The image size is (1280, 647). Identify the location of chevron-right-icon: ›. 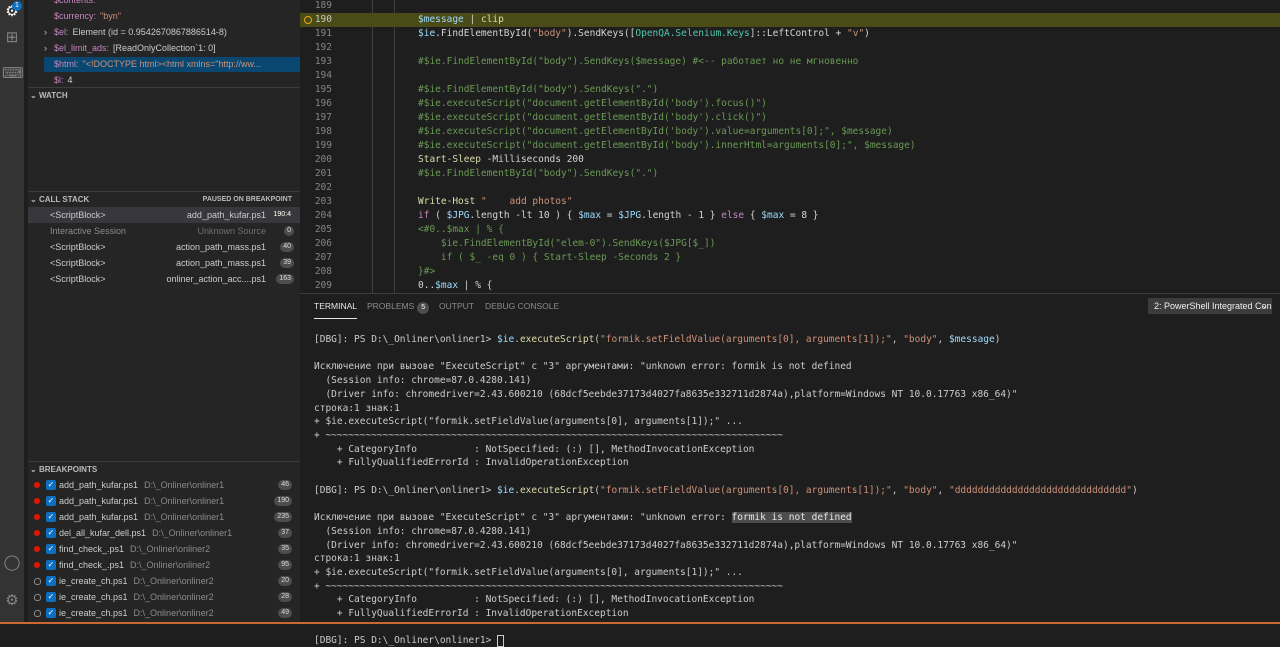
(45, 32).